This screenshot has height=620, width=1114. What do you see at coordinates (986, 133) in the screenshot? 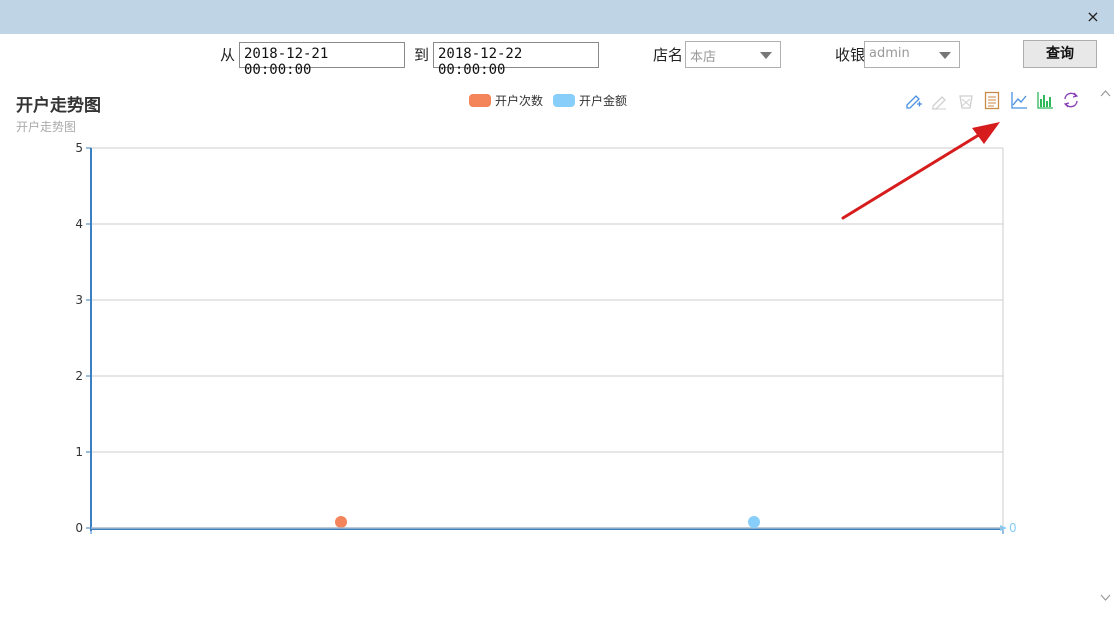
I see `annotation-arrow-head` at bounding box center [986, 133].